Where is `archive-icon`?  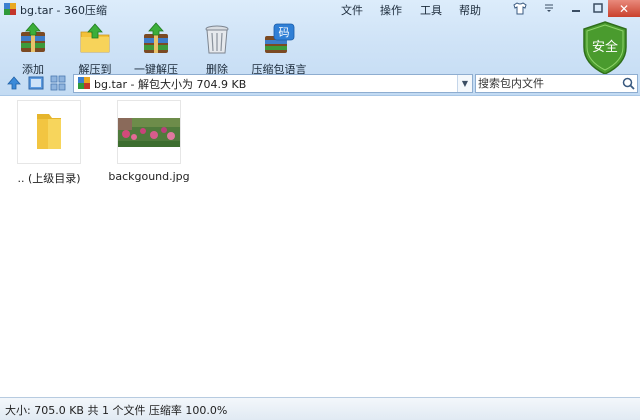
archive-icon is located at coordinates (84, 83).